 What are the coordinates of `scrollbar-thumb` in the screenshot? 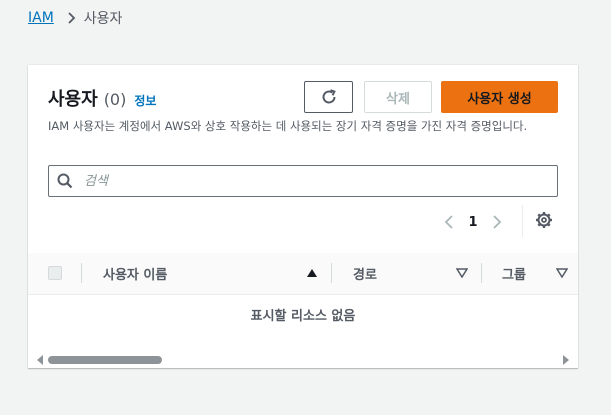 It's located at (105, 360).